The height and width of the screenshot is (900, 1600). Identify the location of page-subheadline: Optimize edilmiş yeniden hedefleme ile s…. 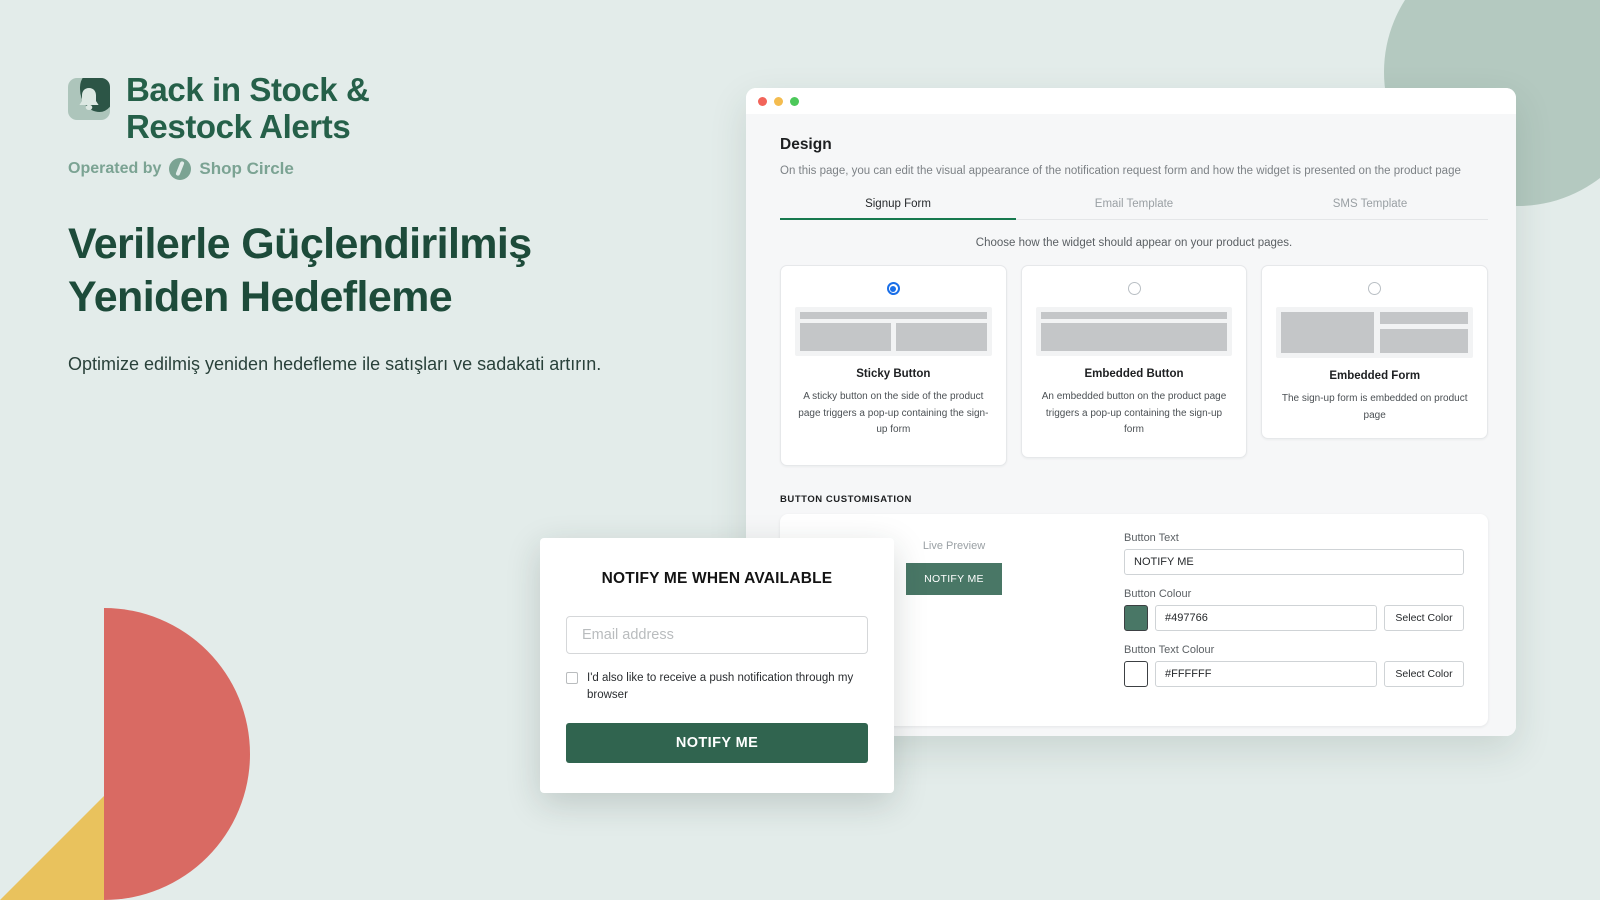
(335, 363).